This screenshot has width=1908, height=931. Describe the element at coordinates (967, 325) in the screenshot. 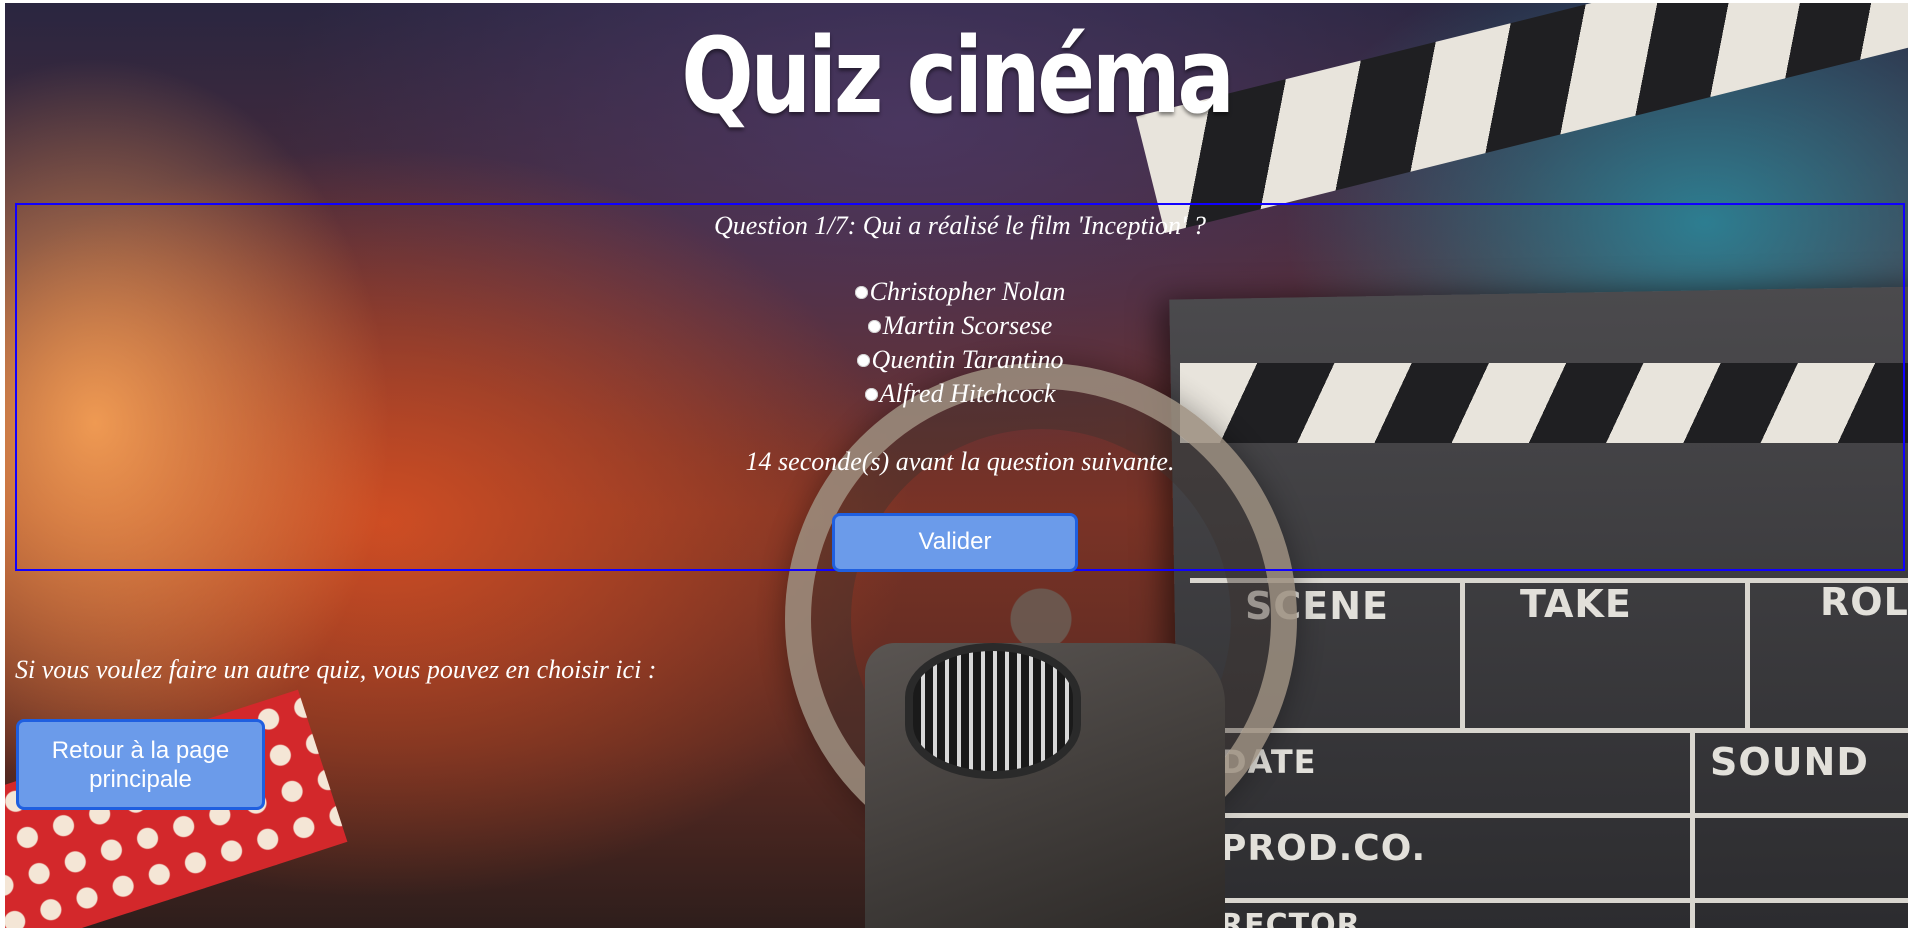

I see `answer-label: Martin Scorsese` at that location.